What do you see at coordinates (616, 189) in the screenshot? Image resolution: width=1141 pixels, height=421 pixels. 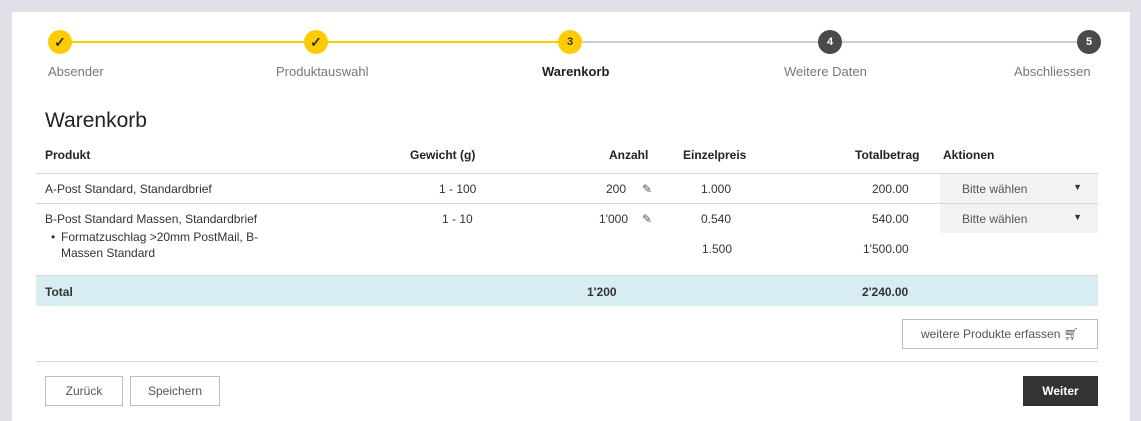 I see `row-quantity: 200` at bounding box center [616, 189].